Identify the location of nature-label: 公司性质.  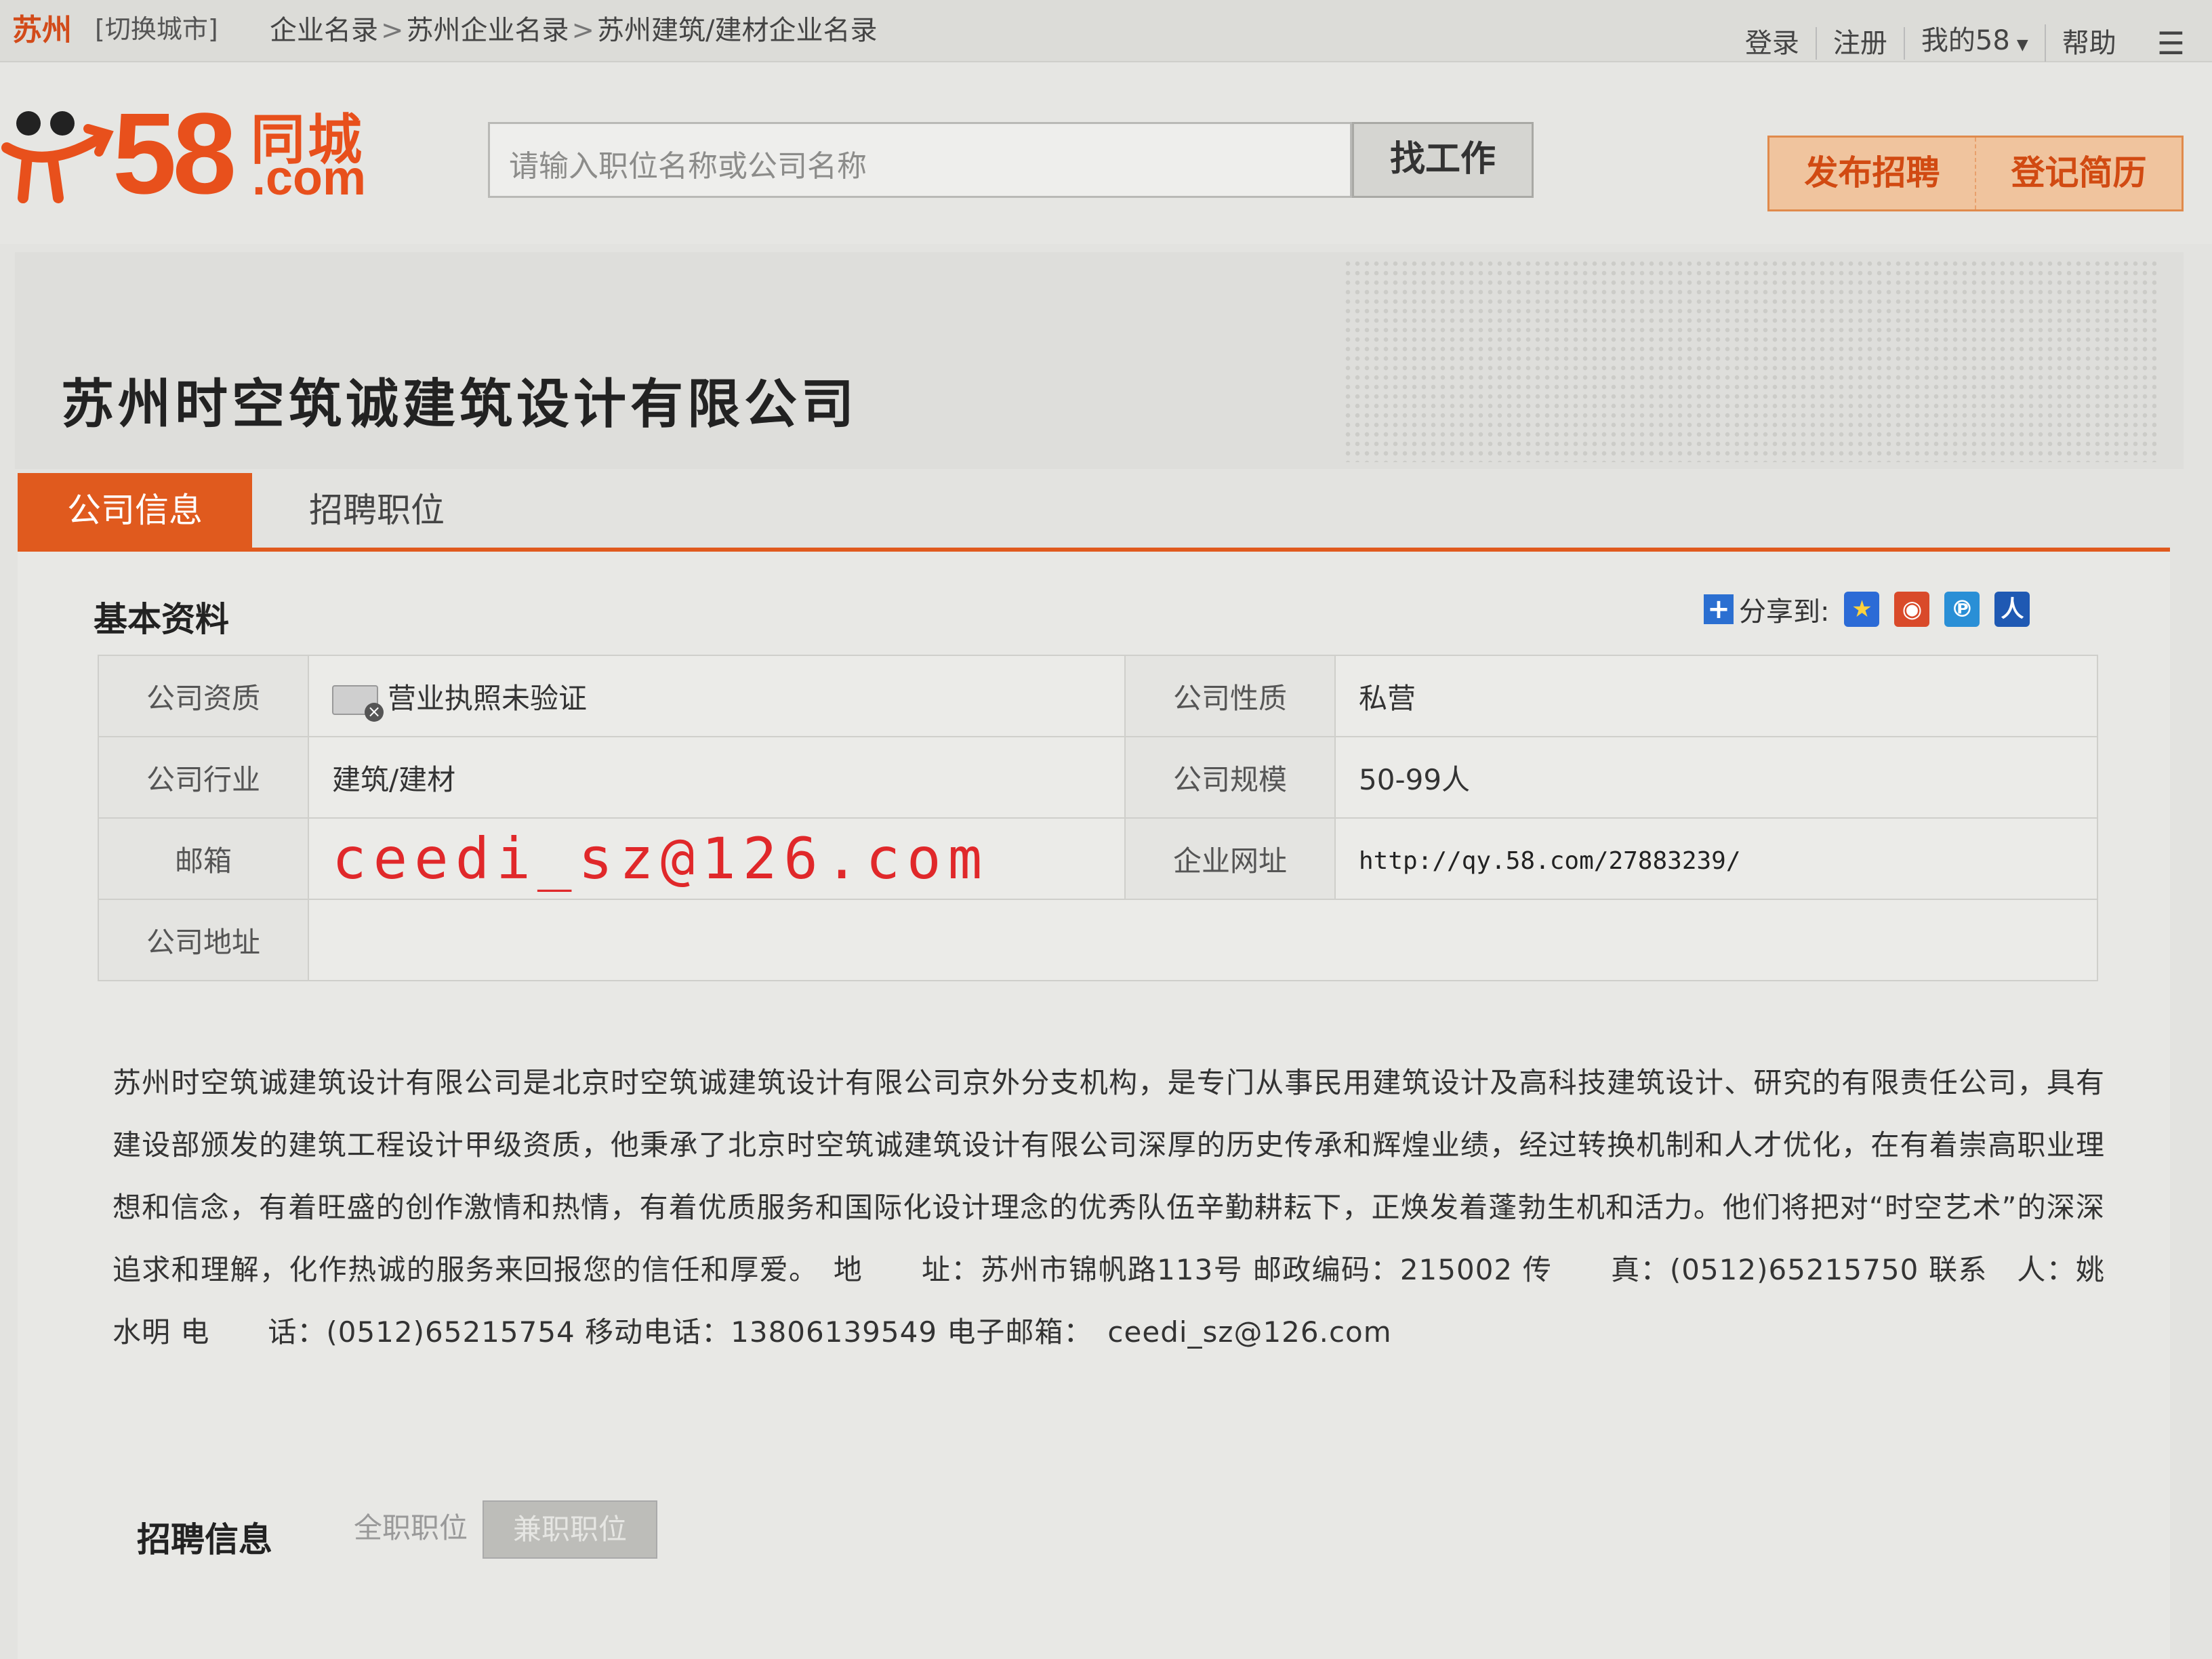
(1230, 696).